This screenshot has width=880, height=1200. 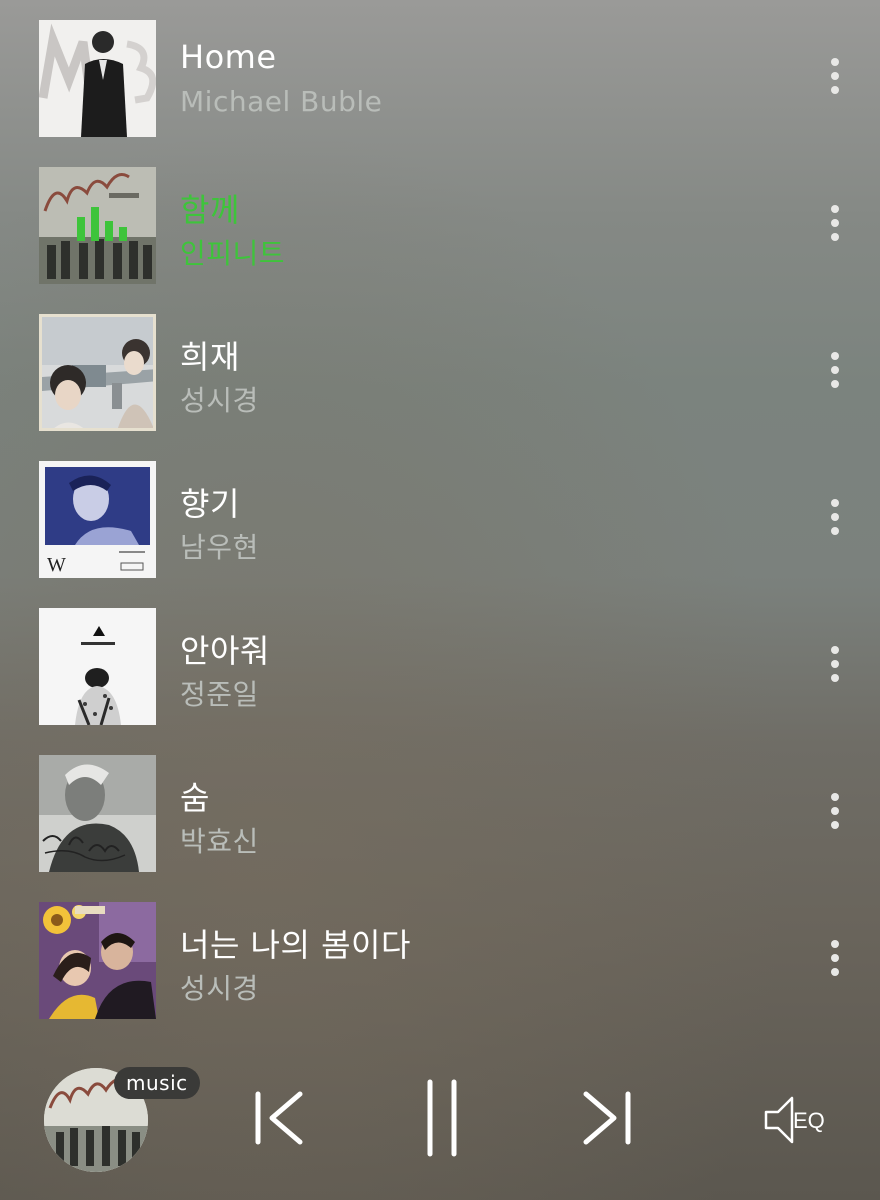 What do you see at coordinates (210, 504) in the screenshot?
I see `track-title: 향기` at bounding box center [210, 504].